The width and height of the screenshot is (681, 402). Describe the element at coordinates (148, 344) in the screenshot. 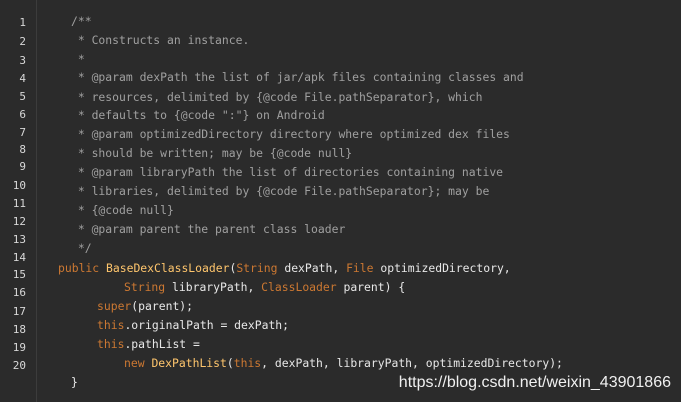

I see `code-line: this.pathList =` at that location.